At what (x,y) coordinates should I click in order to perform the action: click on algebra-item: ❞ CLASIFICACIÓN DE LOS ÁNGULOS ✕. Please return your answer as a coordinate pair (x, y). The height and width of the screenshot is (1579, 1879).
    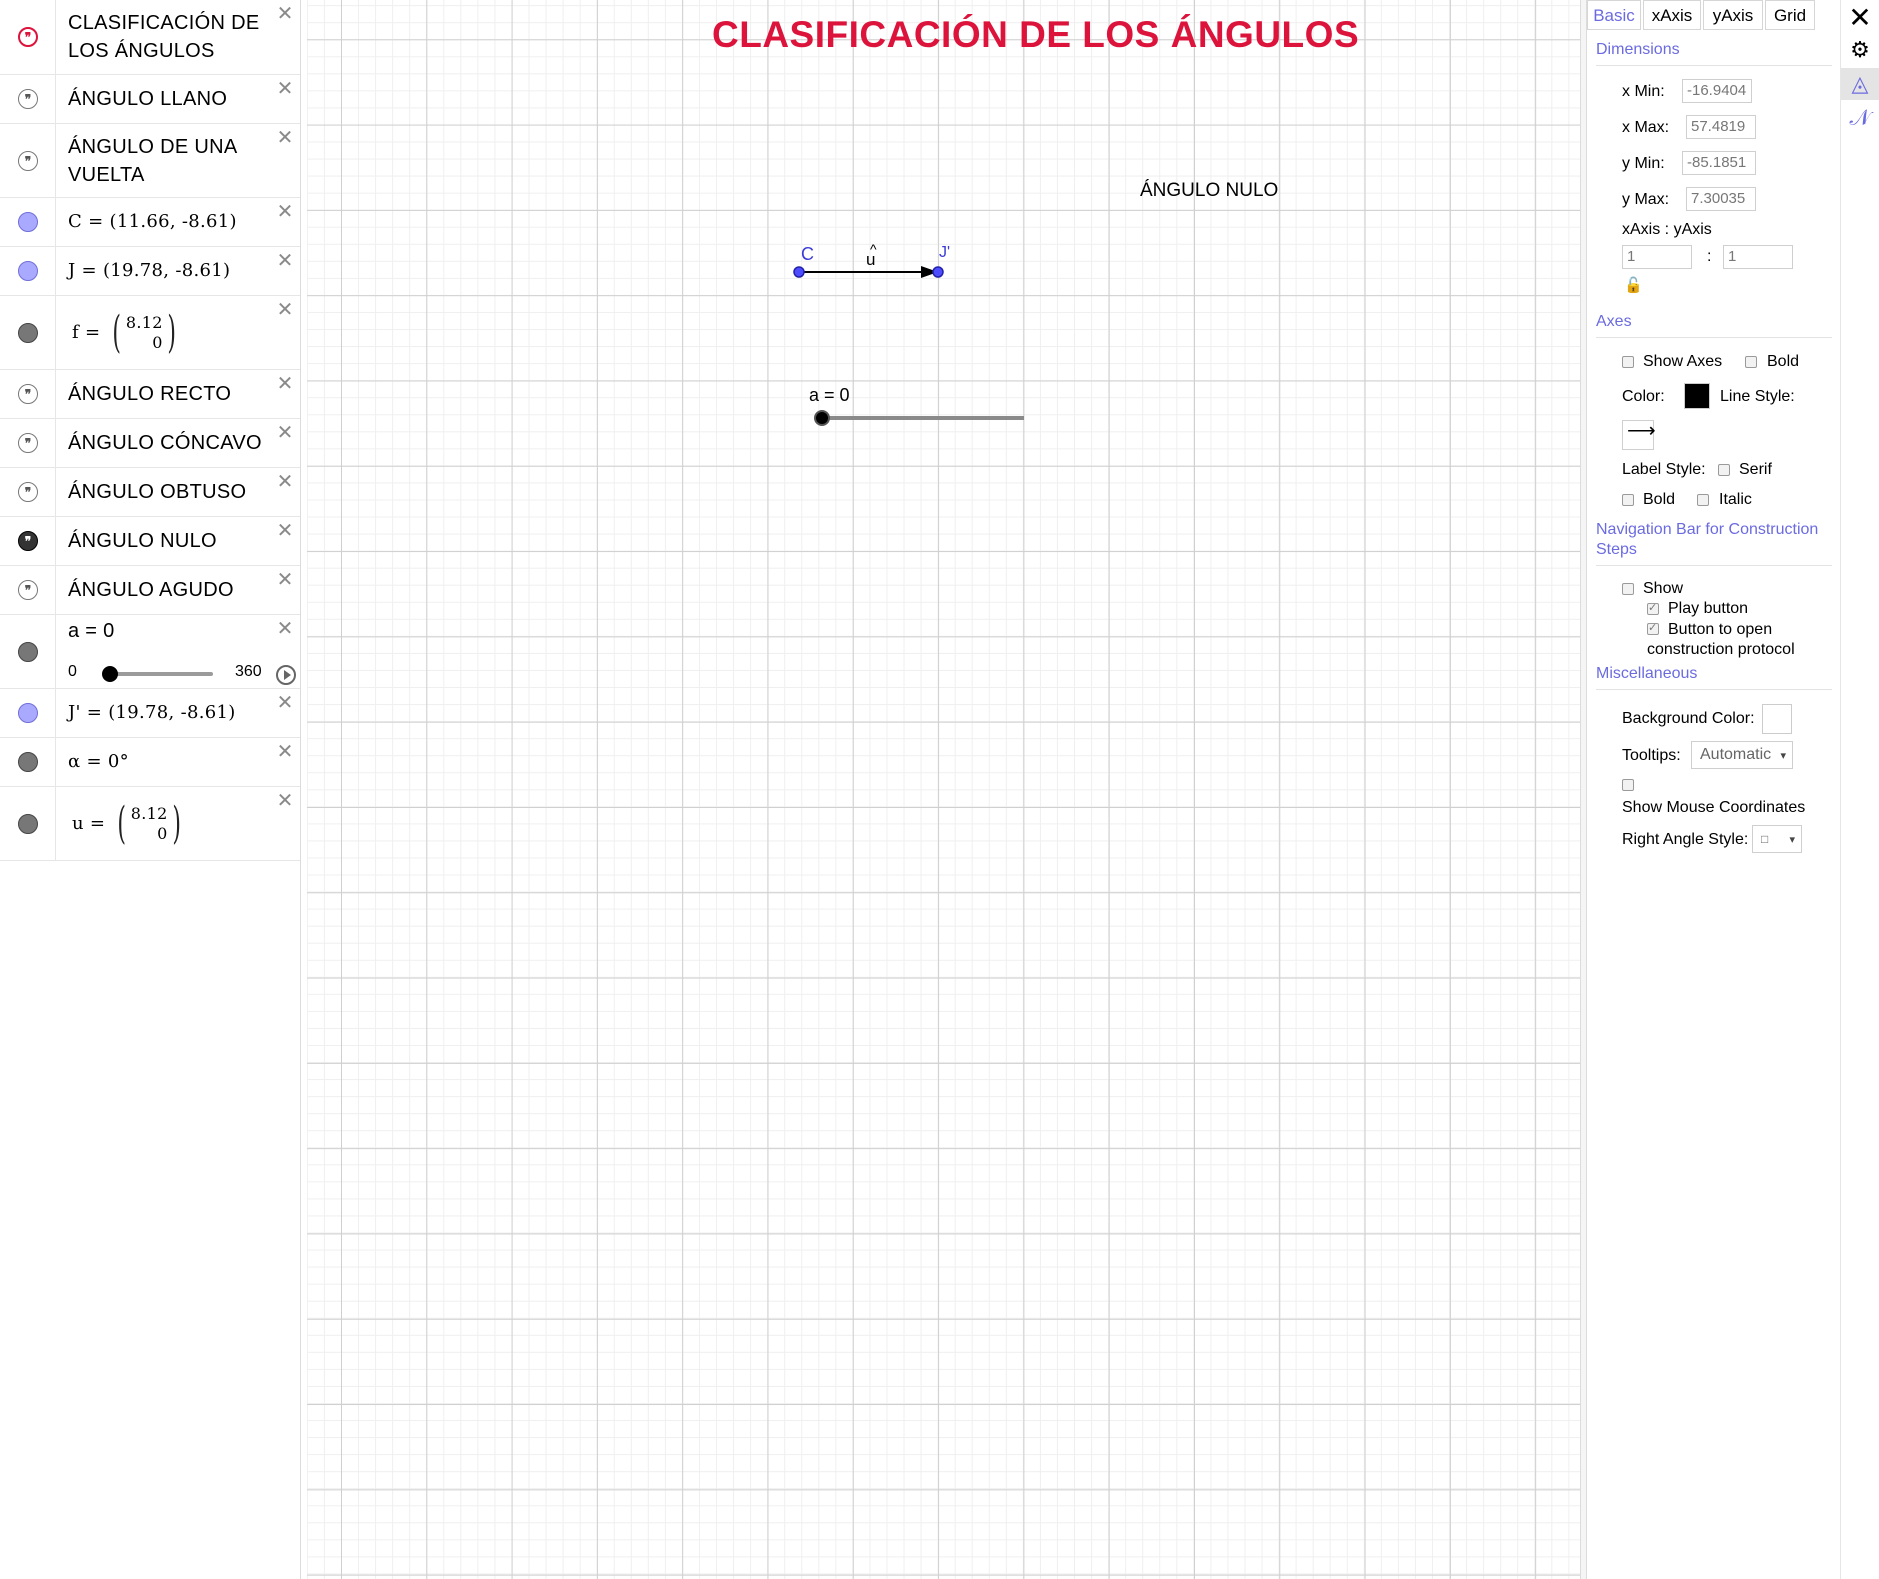
    Looking at the image, I should click on (150, 37).